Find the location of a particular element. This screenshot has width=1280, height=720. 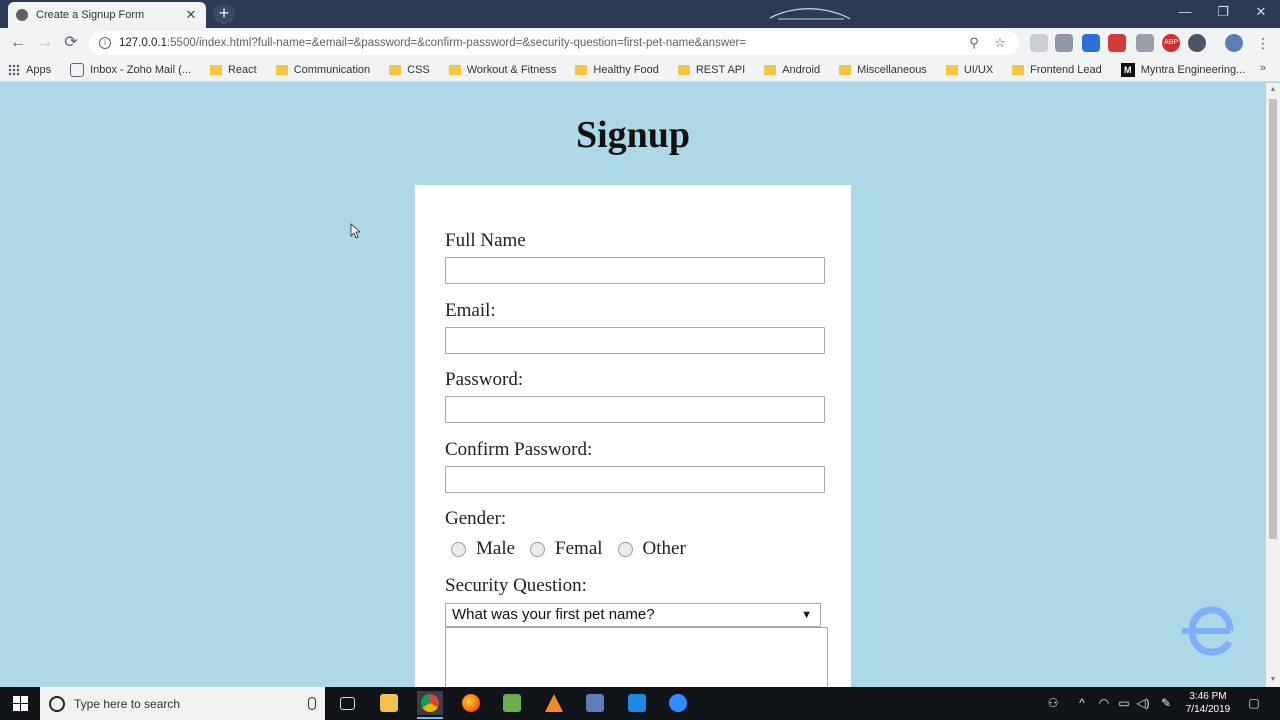

security-question-select: What was your first pet name? ▼ is located at coordinates (633, 615).